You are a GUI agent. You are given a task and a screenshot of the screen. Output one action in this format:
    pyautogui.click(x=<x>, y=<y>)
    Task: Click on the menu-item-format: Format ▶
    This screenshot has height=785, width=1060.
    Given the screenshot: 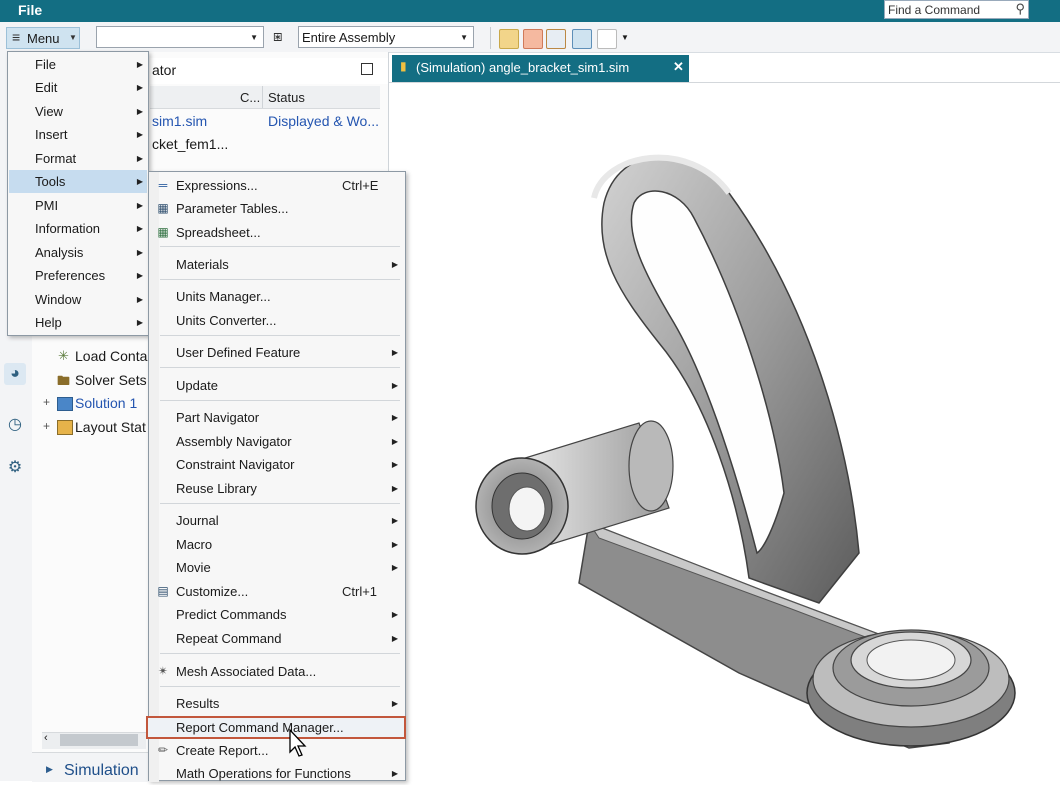 What is the action you would take?
    pyautogui.click(x=89, y=158)
    